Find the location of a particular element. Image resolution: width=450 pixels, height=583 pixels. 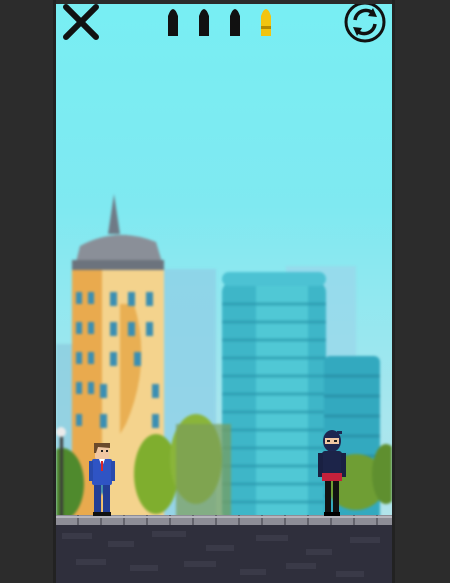

restart-icon is located at coordinates (365, 23).